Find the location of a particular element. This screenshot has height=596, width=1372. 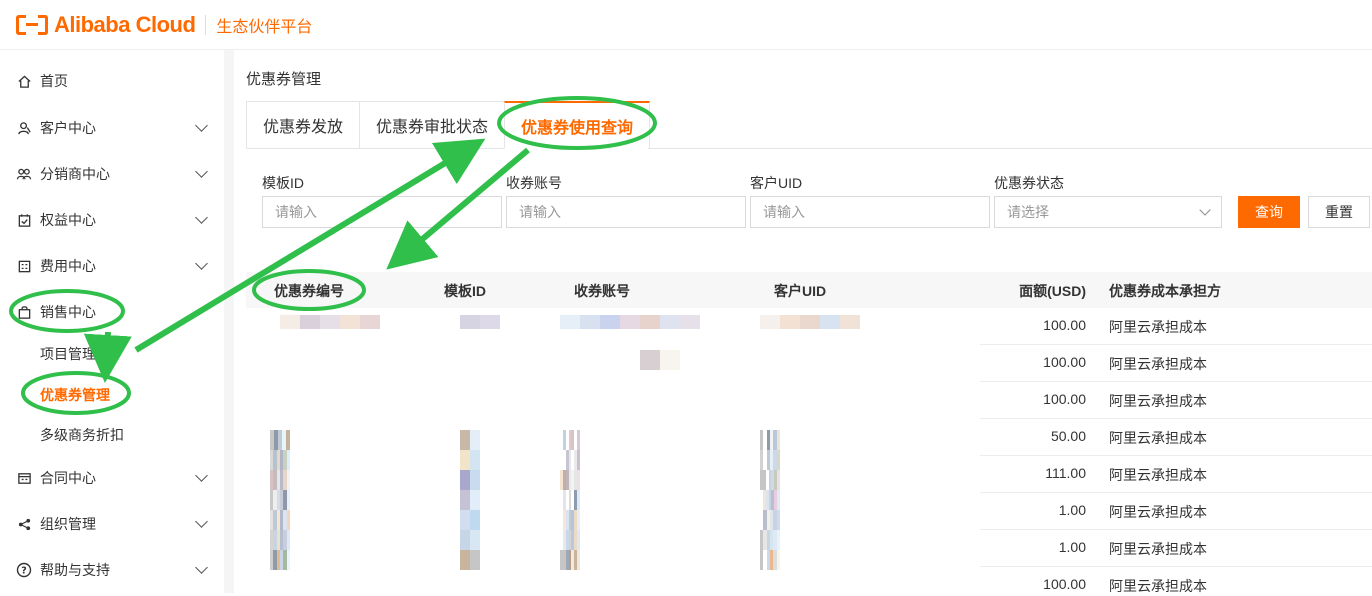

help-icon: ? is located at coordinates (24, 570).